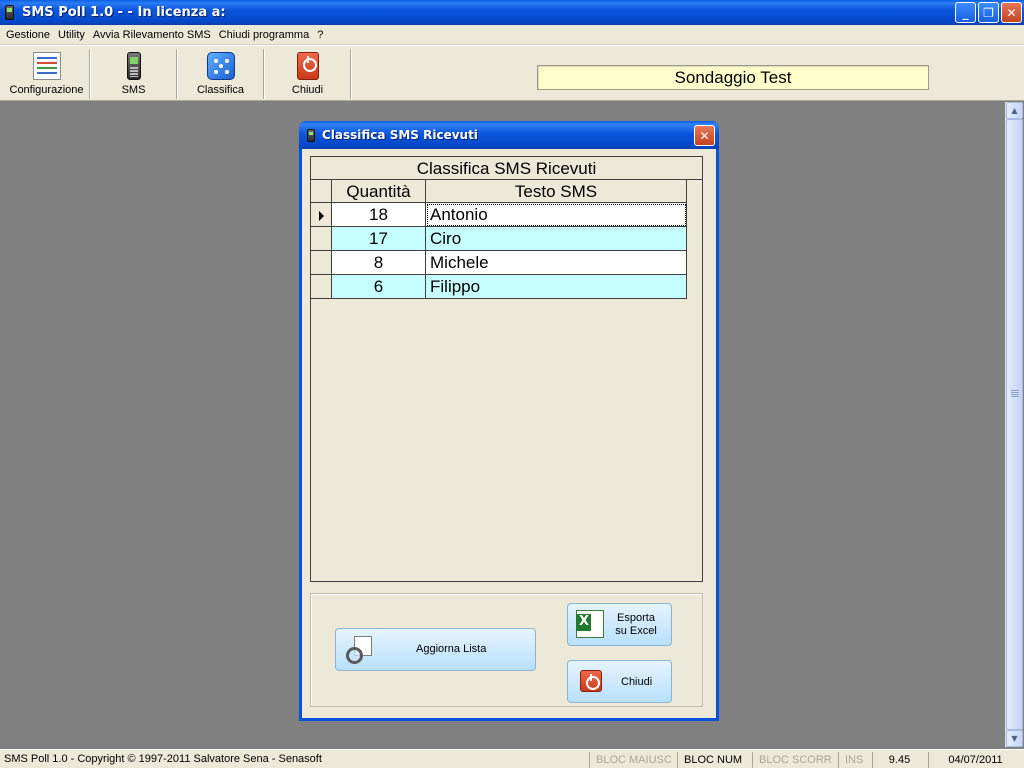 Image resolution: width=1024 pixels, height=768 pixels. Describe the element at coordinates (311, 135) in the screenshot. I see `dialog-phone-icon` at that location.